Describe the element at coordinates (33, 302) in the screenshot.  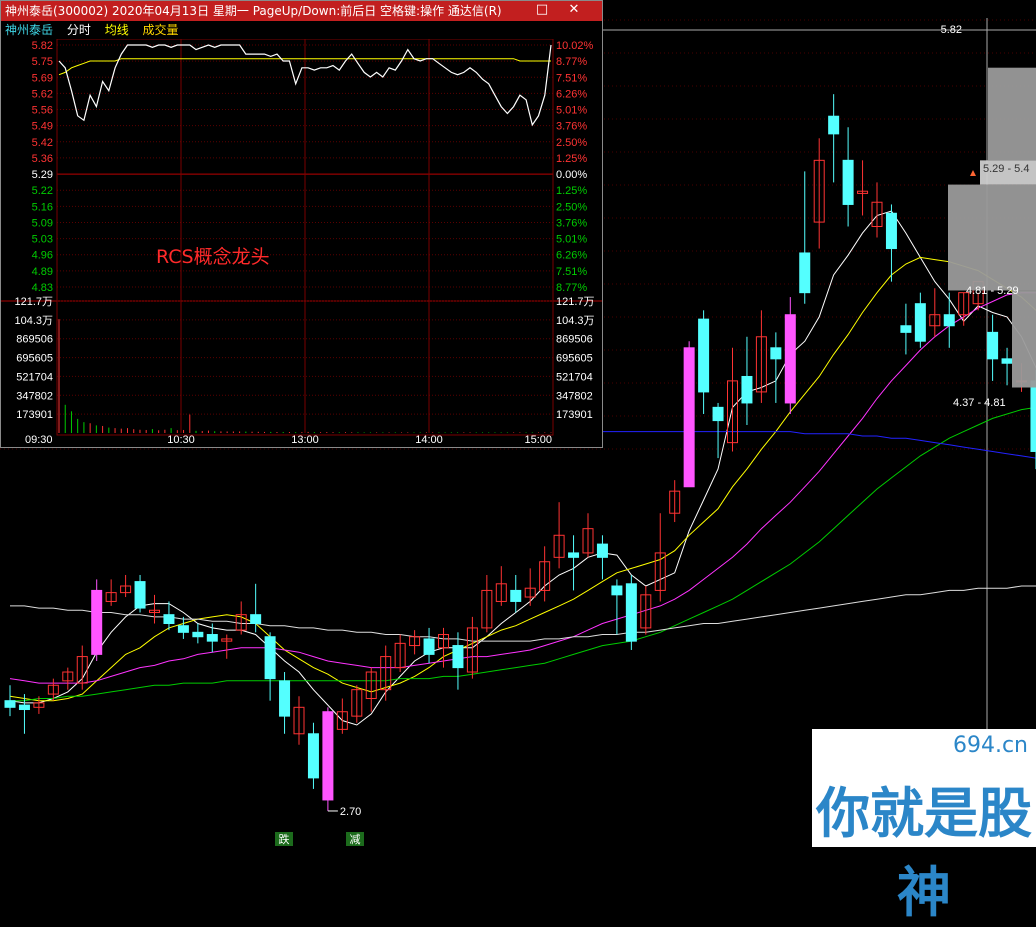
I see `volume-tick-label: 121.7万` at that location.